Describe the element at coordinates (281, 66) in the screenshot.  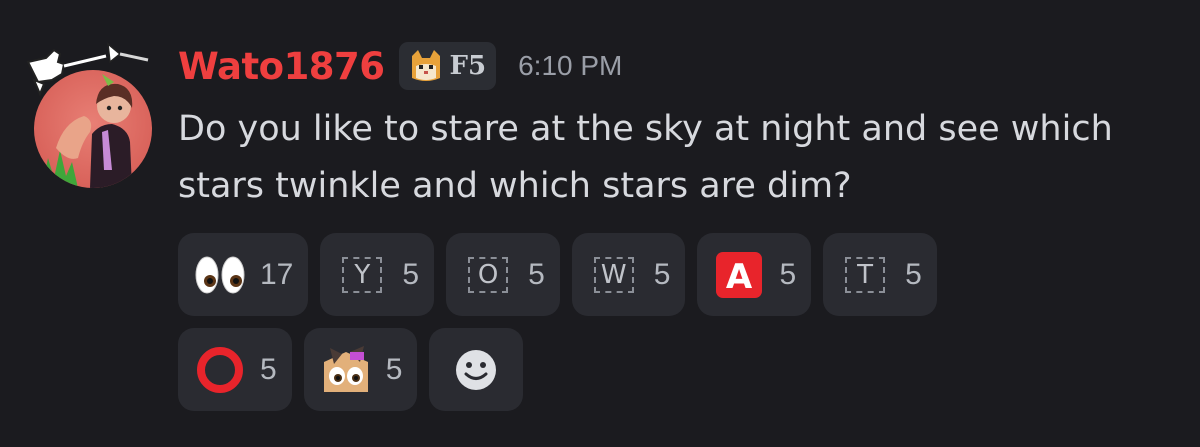
I see `username: Wato1876` at that location.